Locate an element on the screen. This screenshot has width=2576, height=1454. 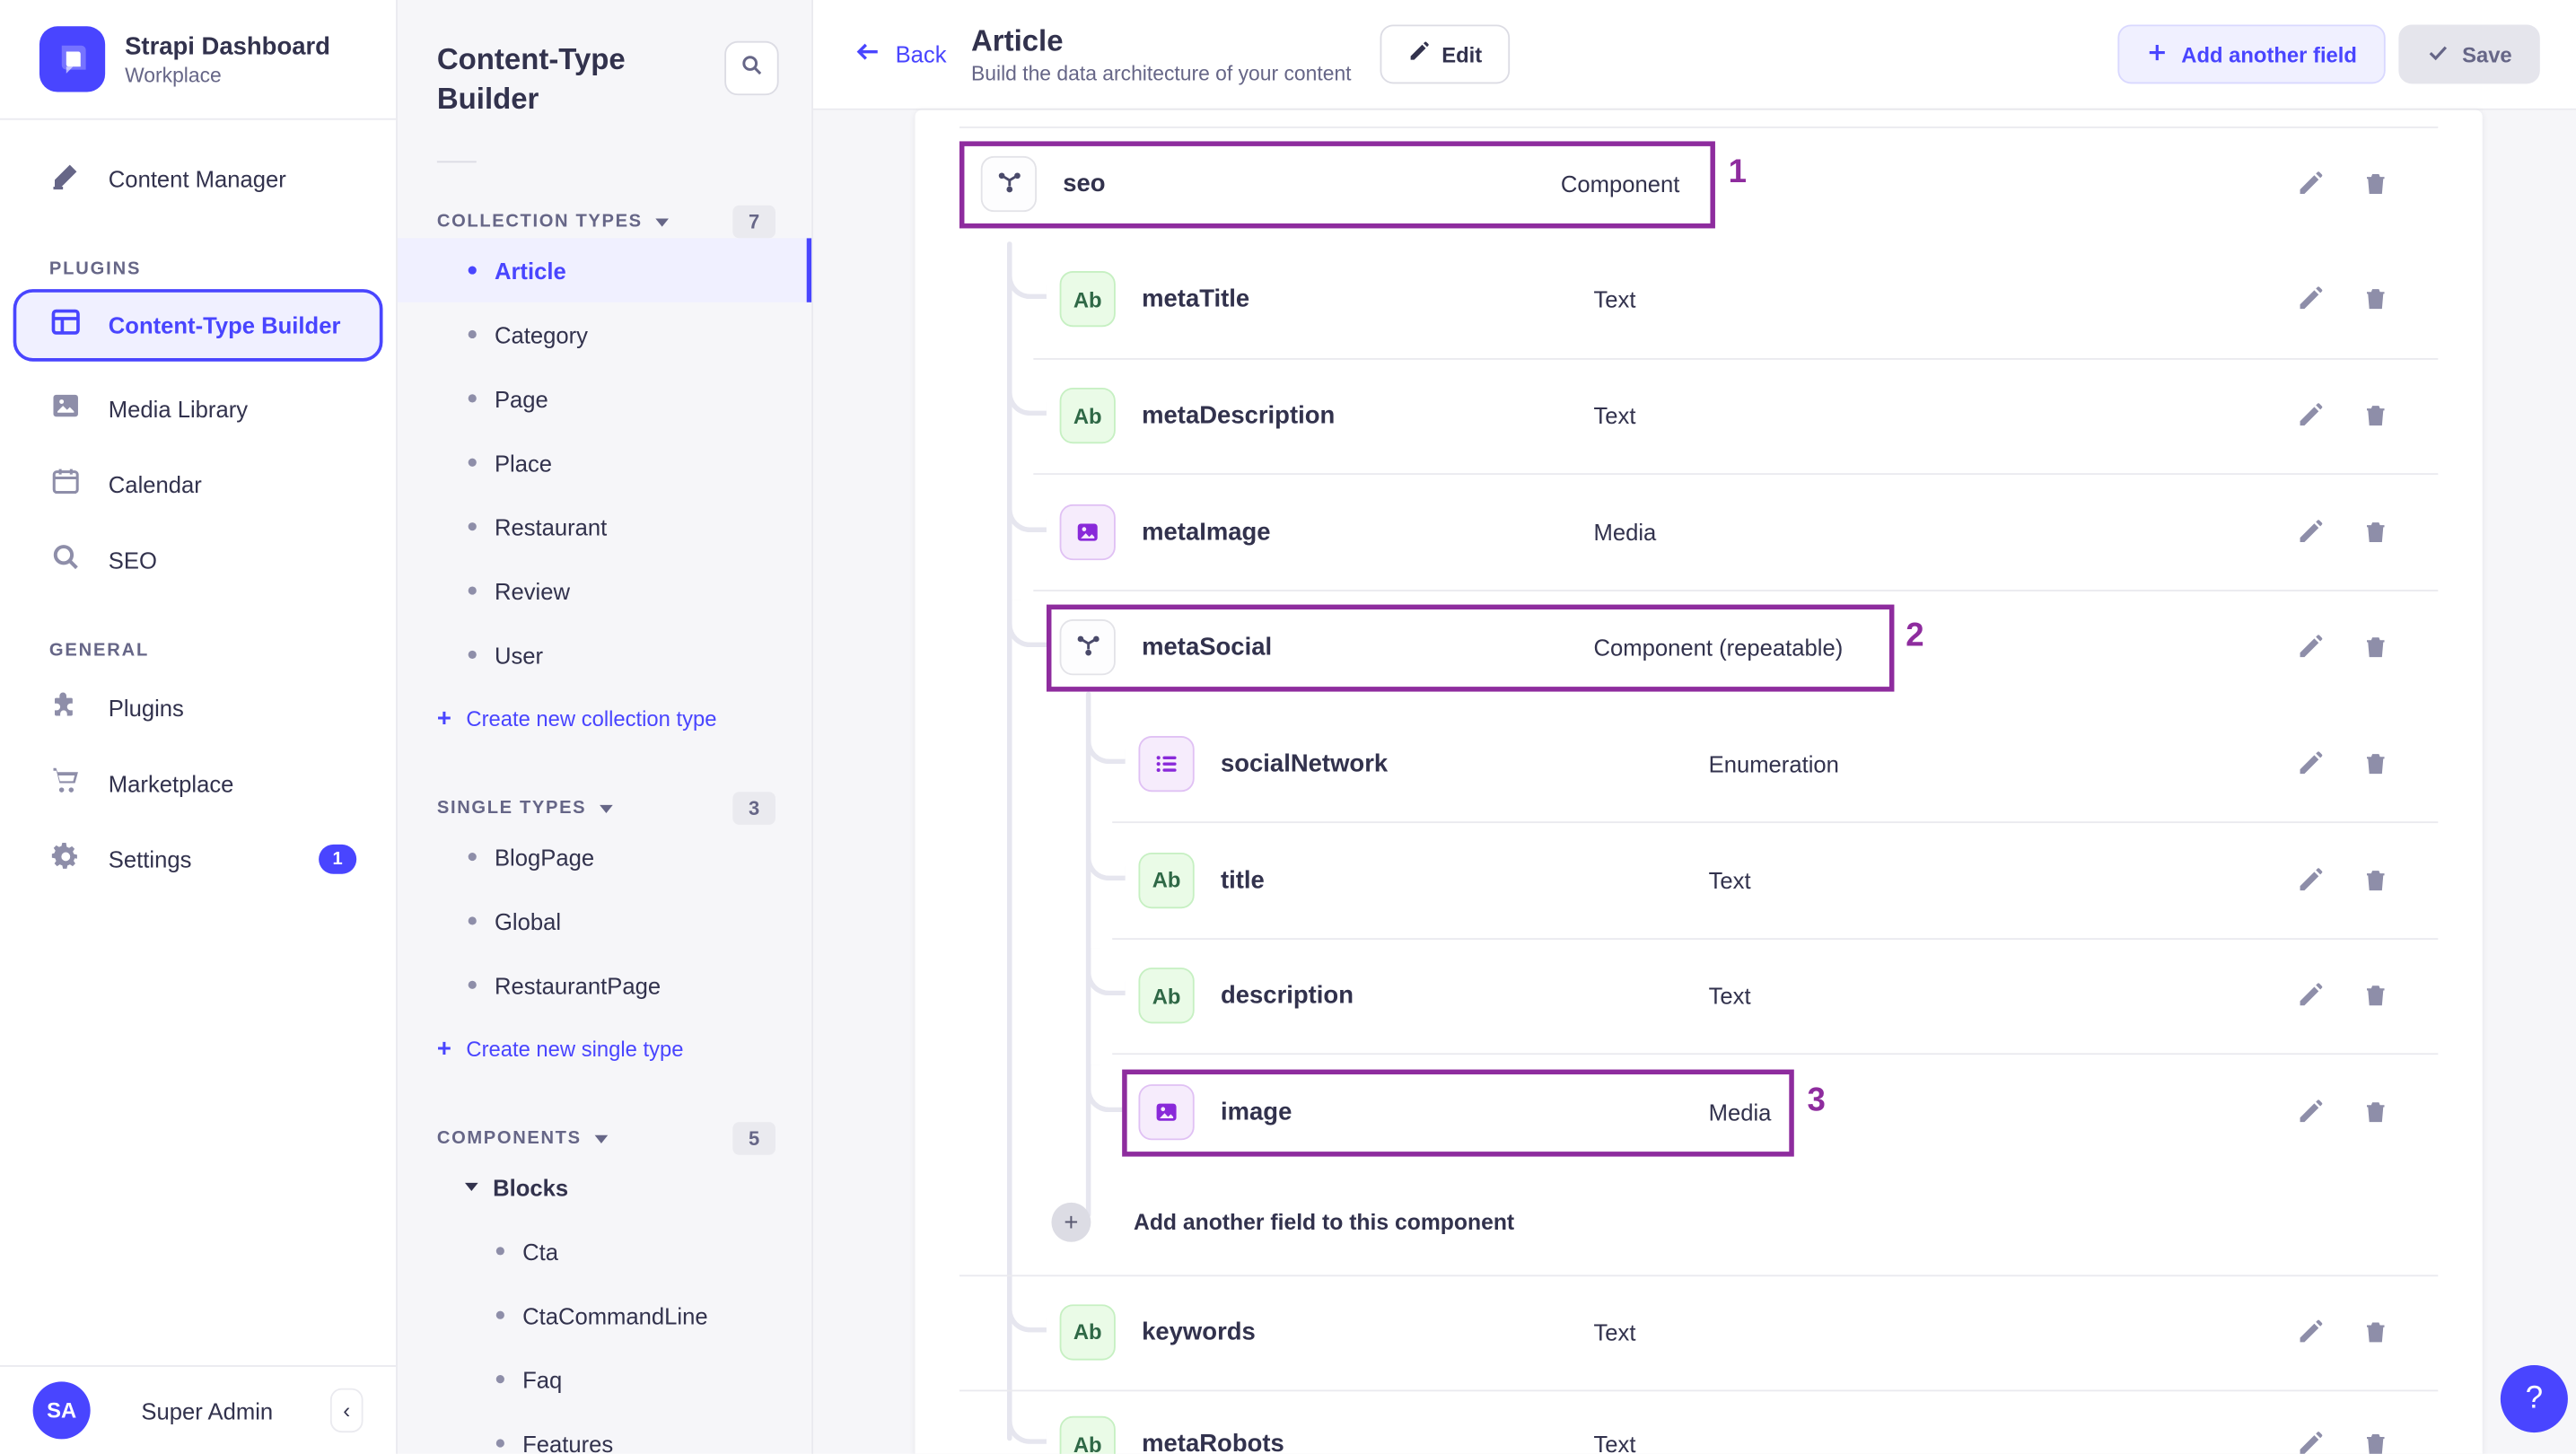
subnav-item-features: Features is located at coordinates (604, 1432).